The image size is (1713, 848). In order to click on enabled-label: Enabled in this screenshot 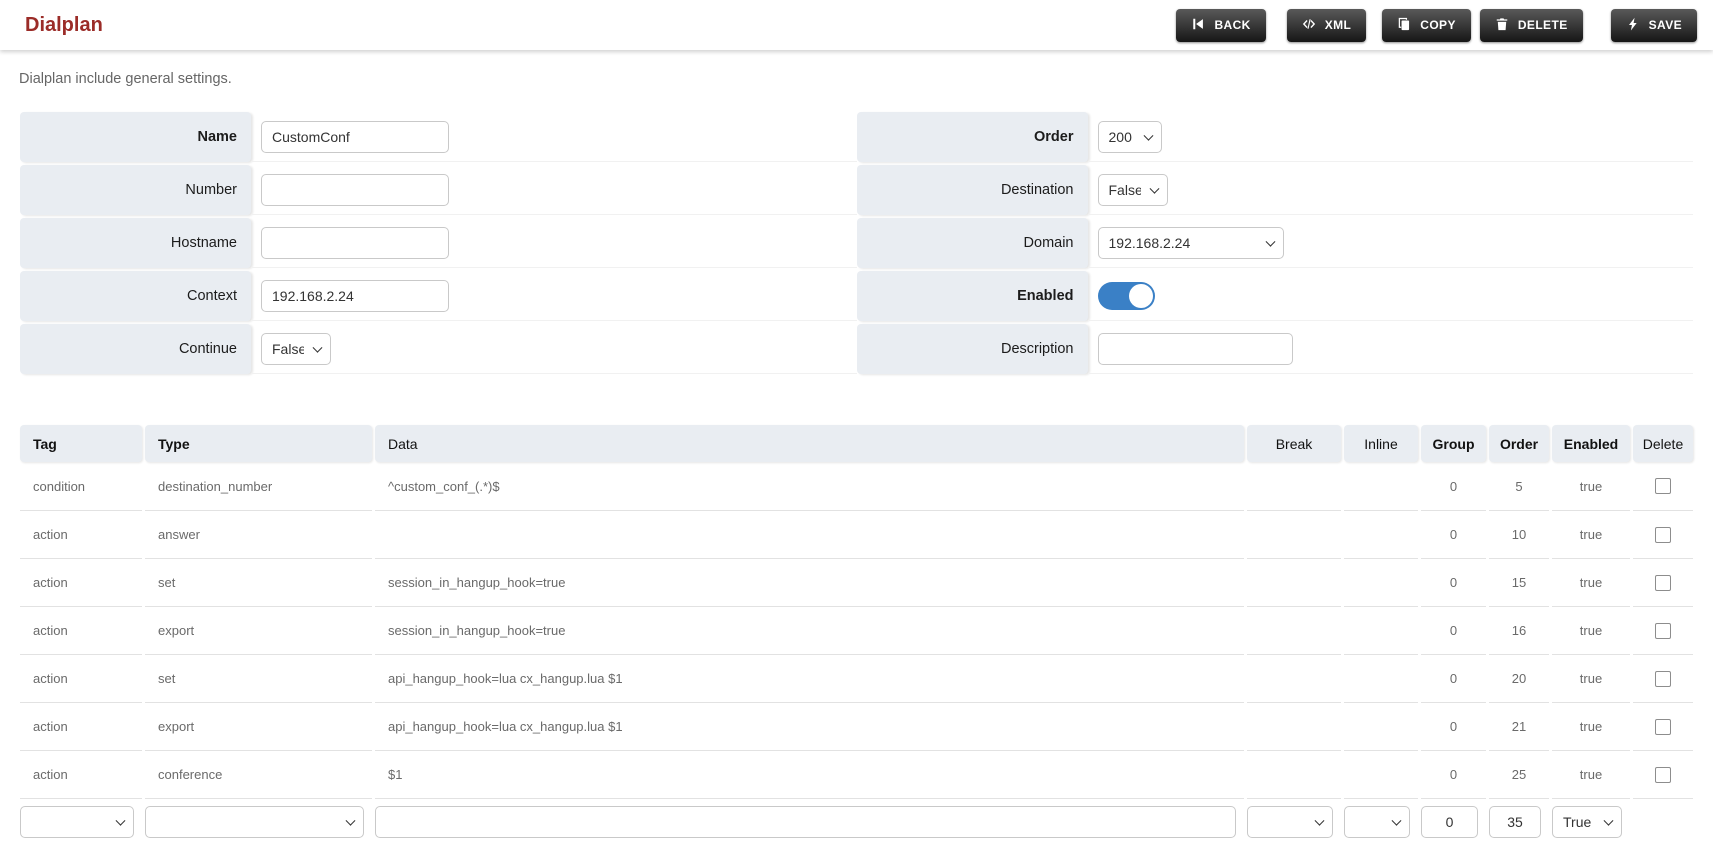, I will do `click(972, 296)`.